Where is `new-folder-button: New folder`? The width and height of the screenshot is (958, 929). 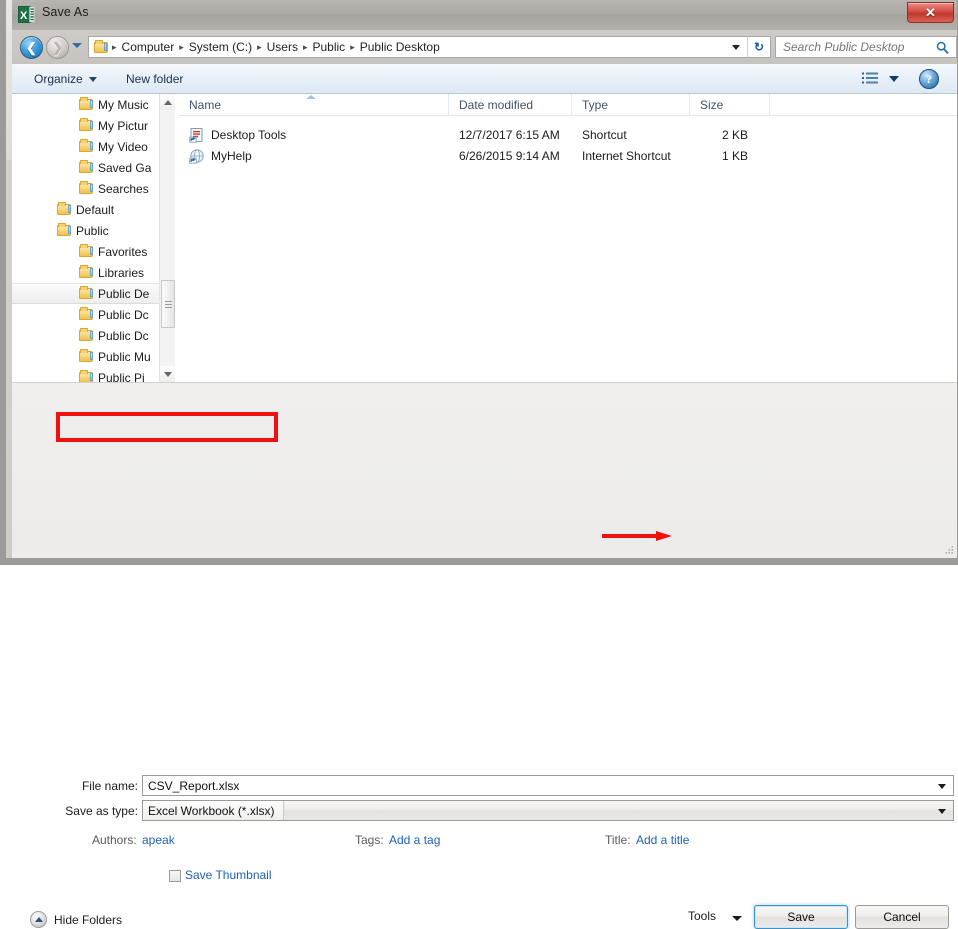
new-folder-button: New folder is located at coordinates (154, 79).